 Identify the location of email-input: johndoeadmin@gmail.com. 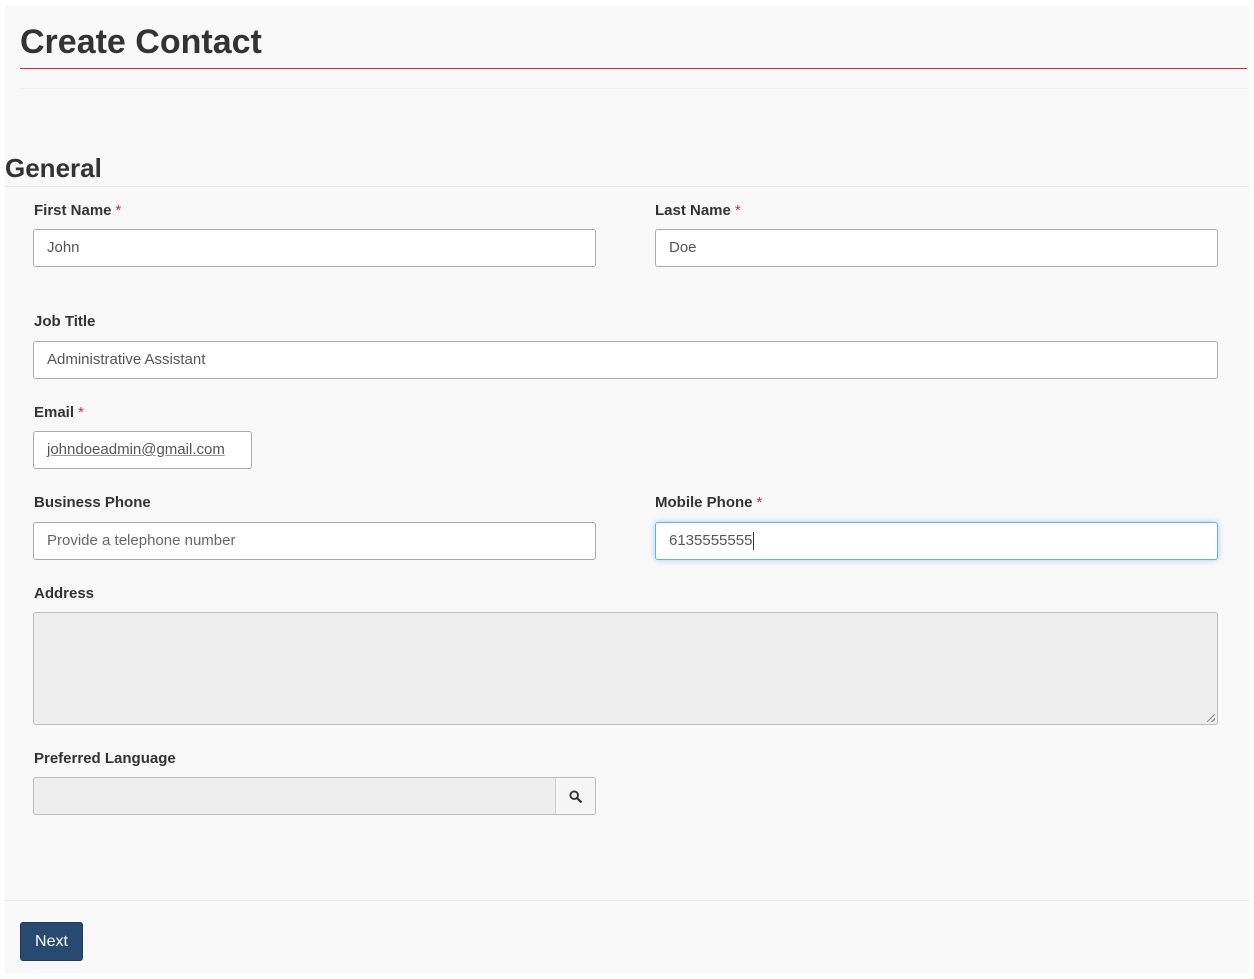
(142, 450).